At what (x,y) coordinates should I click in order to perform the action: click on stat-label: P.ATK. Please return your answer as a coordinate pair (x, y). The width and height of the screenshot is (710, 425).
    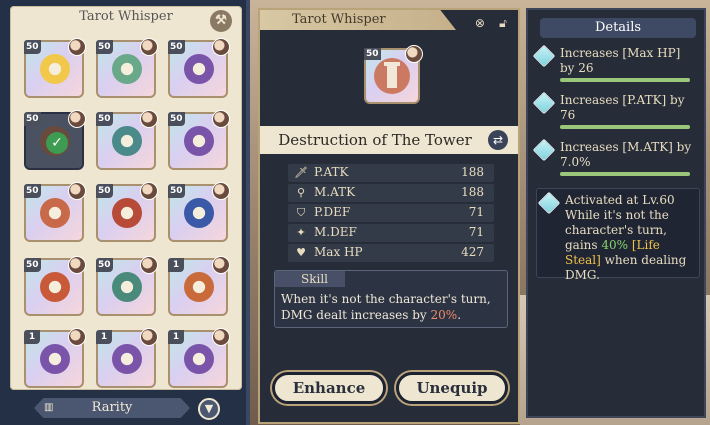
    Looking at the image, I should click on (331, 172).